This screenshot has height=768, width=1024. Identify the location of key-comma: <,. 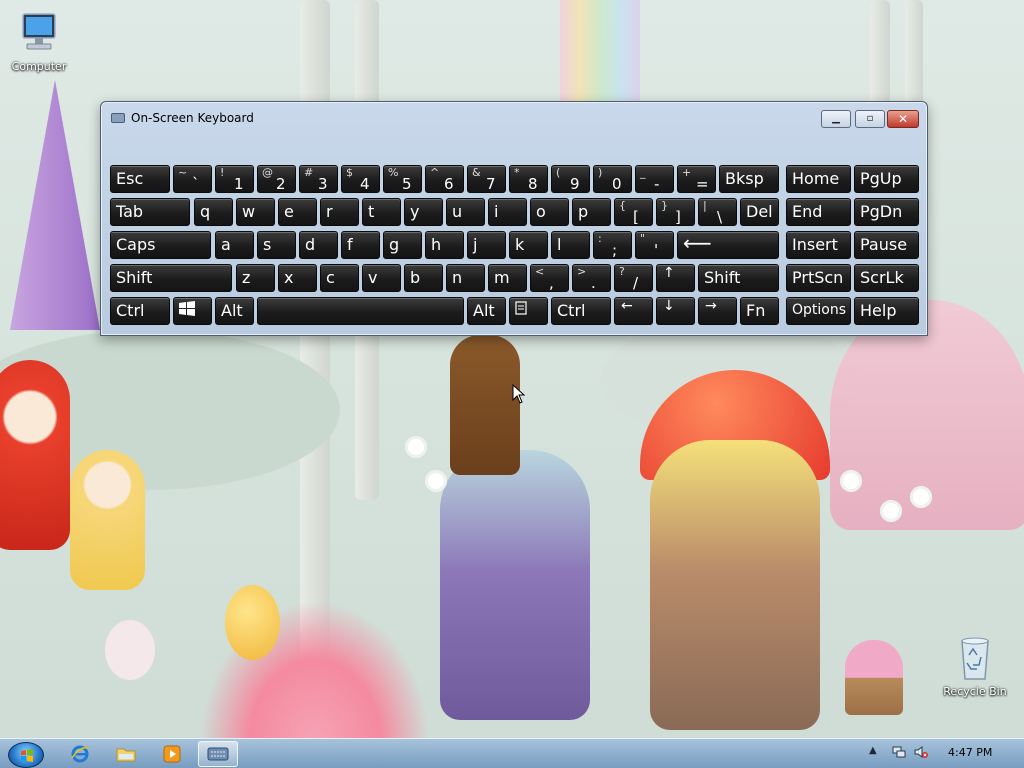
(549, 278).